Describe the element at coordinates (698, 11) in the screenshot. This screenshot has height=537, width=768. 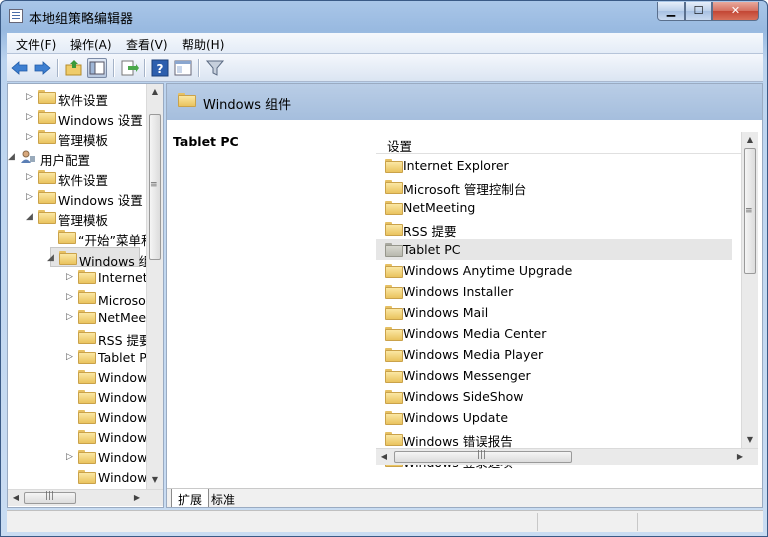
I see `maximize-button: ☐` at that location.